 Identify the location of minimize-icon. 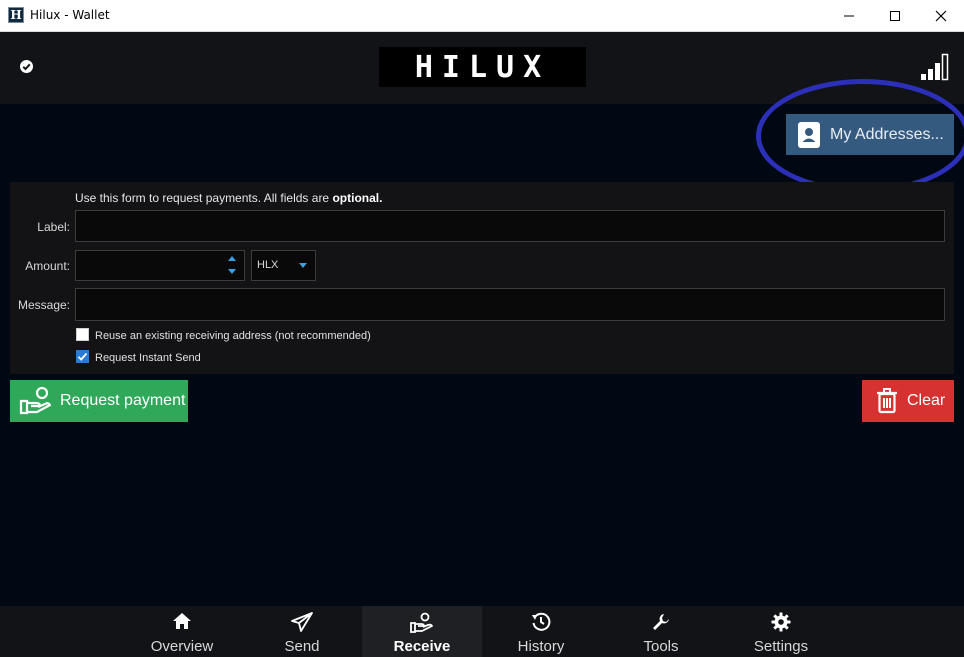
(849, 15).